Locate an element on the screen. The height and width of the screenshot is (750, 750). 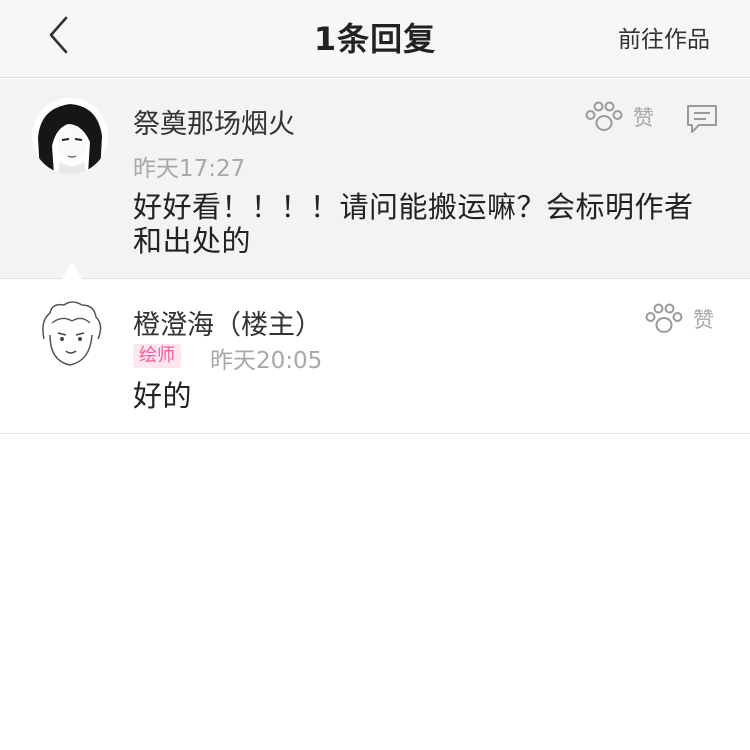
comment-time: 昨天17:27 is located at coordinates (189, 169).